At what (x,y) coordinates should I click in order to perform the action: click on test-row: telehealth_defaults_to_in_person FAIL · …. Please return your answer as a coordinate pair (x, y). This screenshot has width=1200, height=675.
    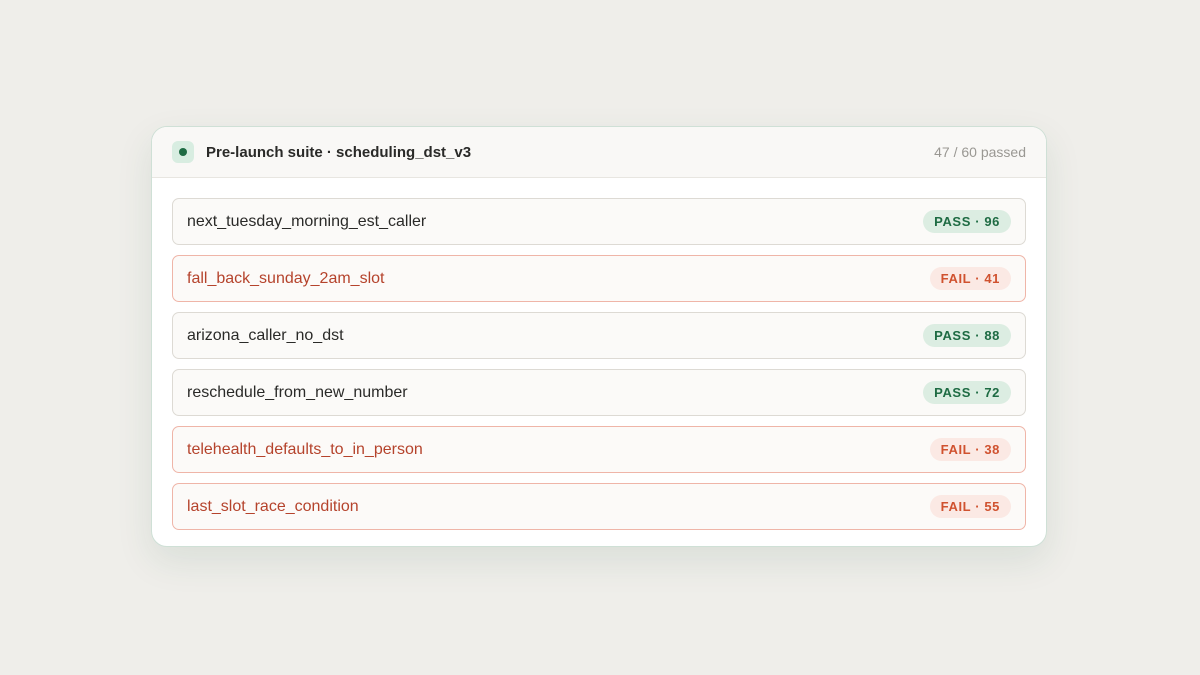
    Looking at the image, I should click on (599, 449).